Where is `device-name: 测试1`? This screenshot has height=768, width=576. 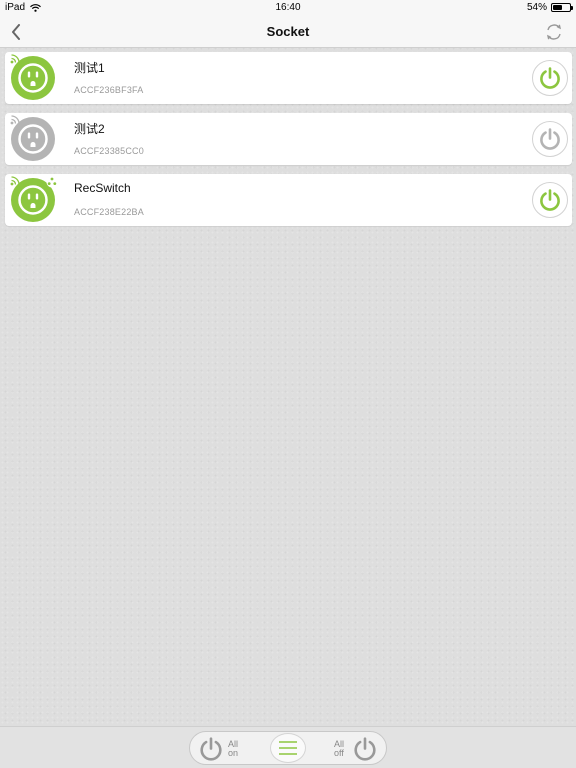 device-name: 测试1 is located at coordinates (89, 68).